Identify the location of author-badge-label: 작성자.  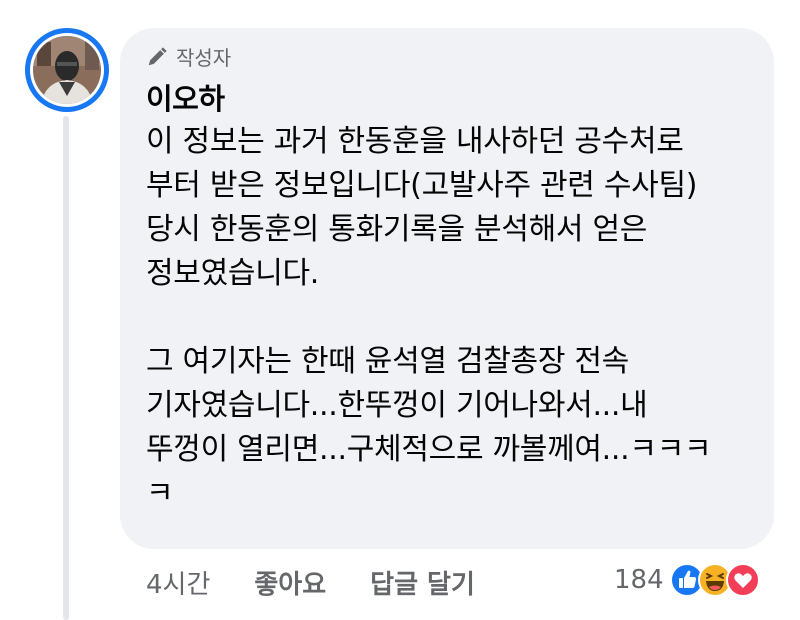
(204, 58).